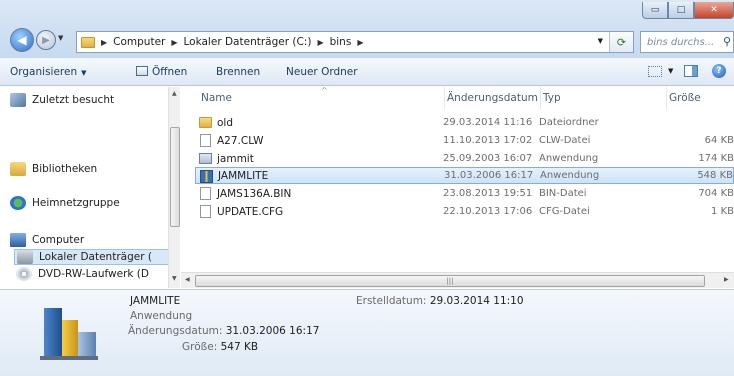  I want to click on details-file-name: JAMMLITE, so click(155, 301).